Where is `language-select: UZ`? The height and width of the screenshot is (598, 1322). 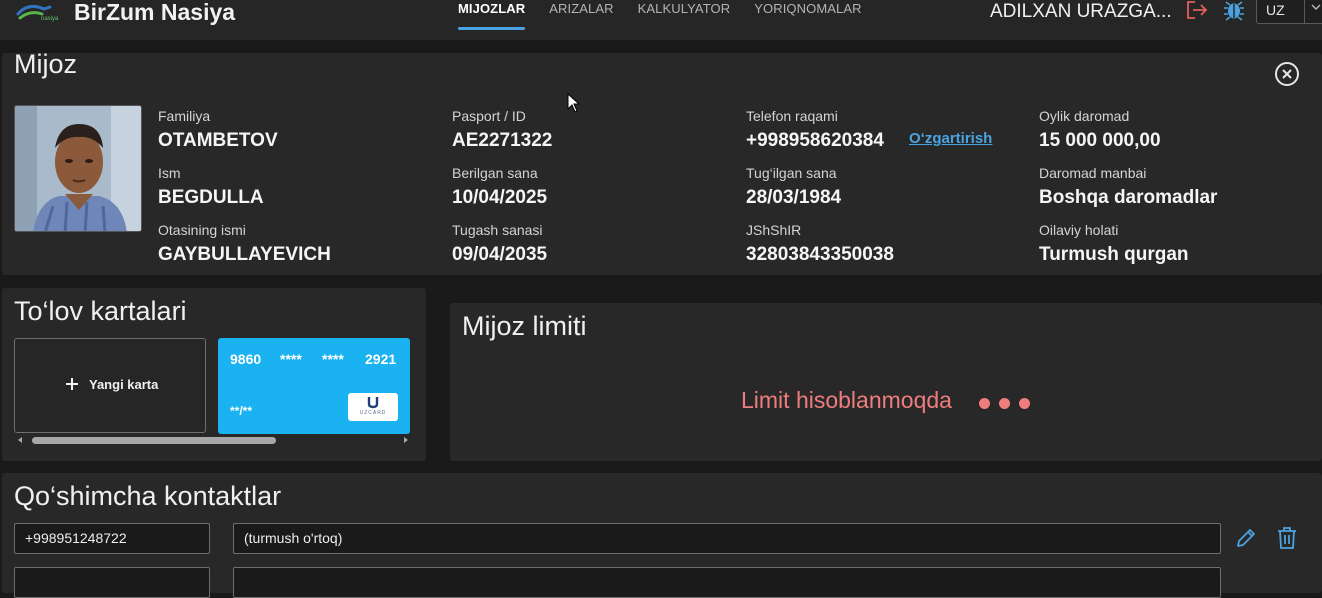
language-select: UZ is located at coordinates (1289, 12).